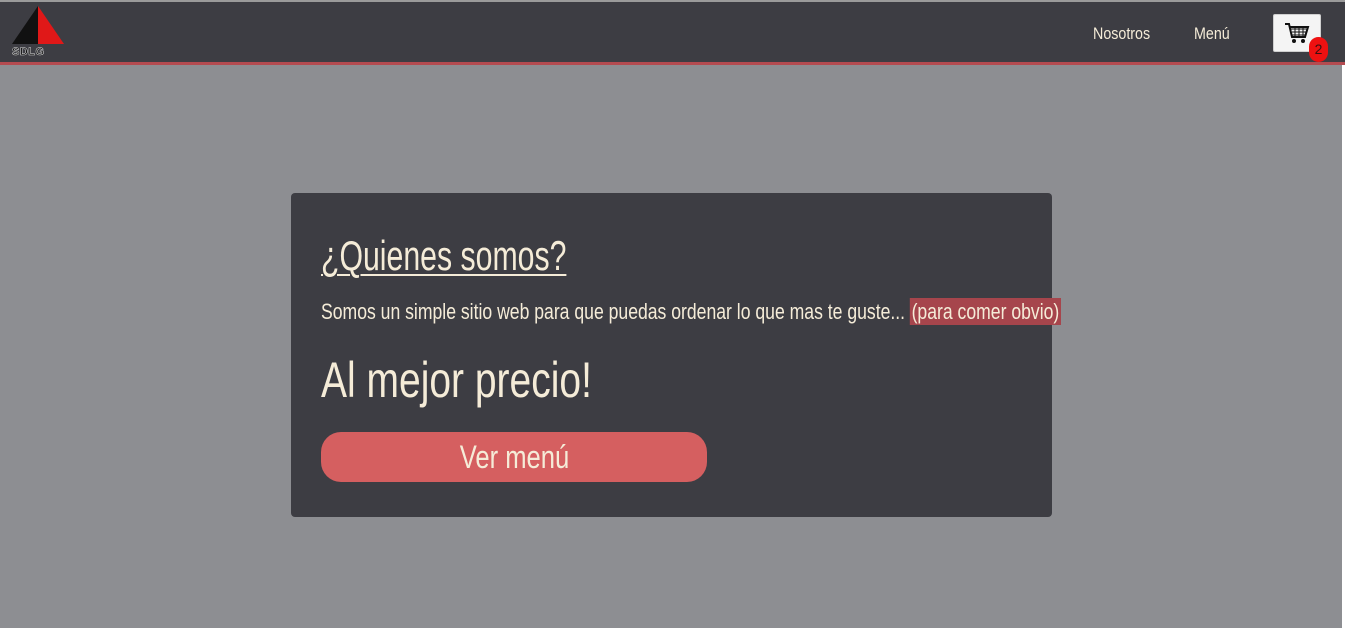 This screenshot has height=628, width=1345. I want to click on view-menu-button: Ver menú, so click(514, 457).